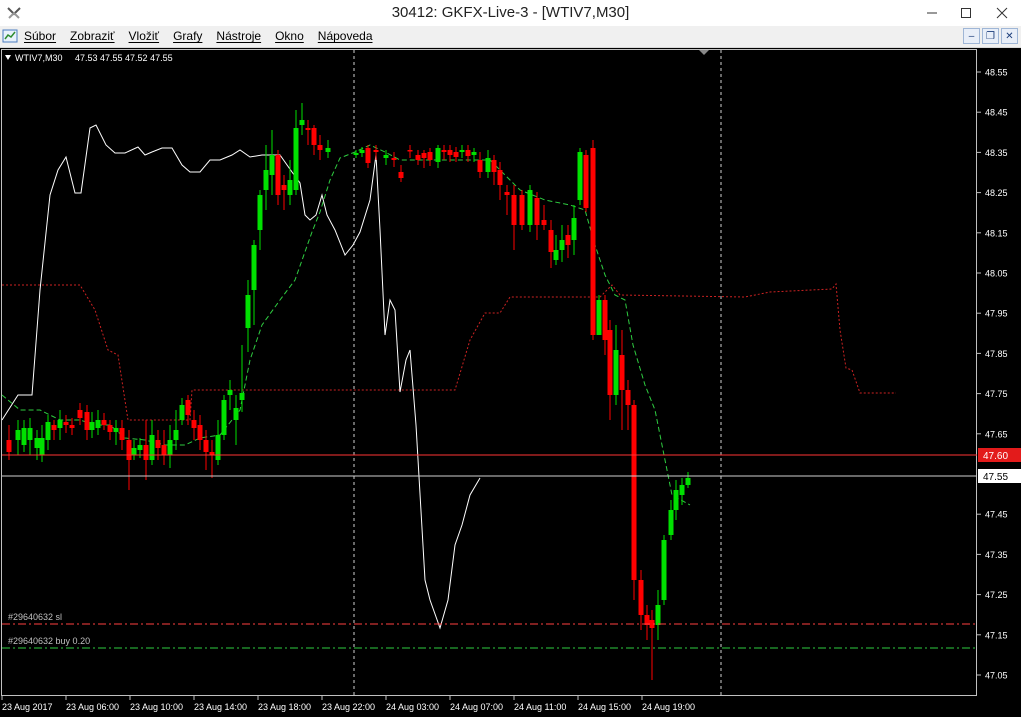 The height and width of the screenshot is (717, 1021). Describe the element at coordinates (40, 36) in the screenshot. I see `menu-file: Súbor` at that location.